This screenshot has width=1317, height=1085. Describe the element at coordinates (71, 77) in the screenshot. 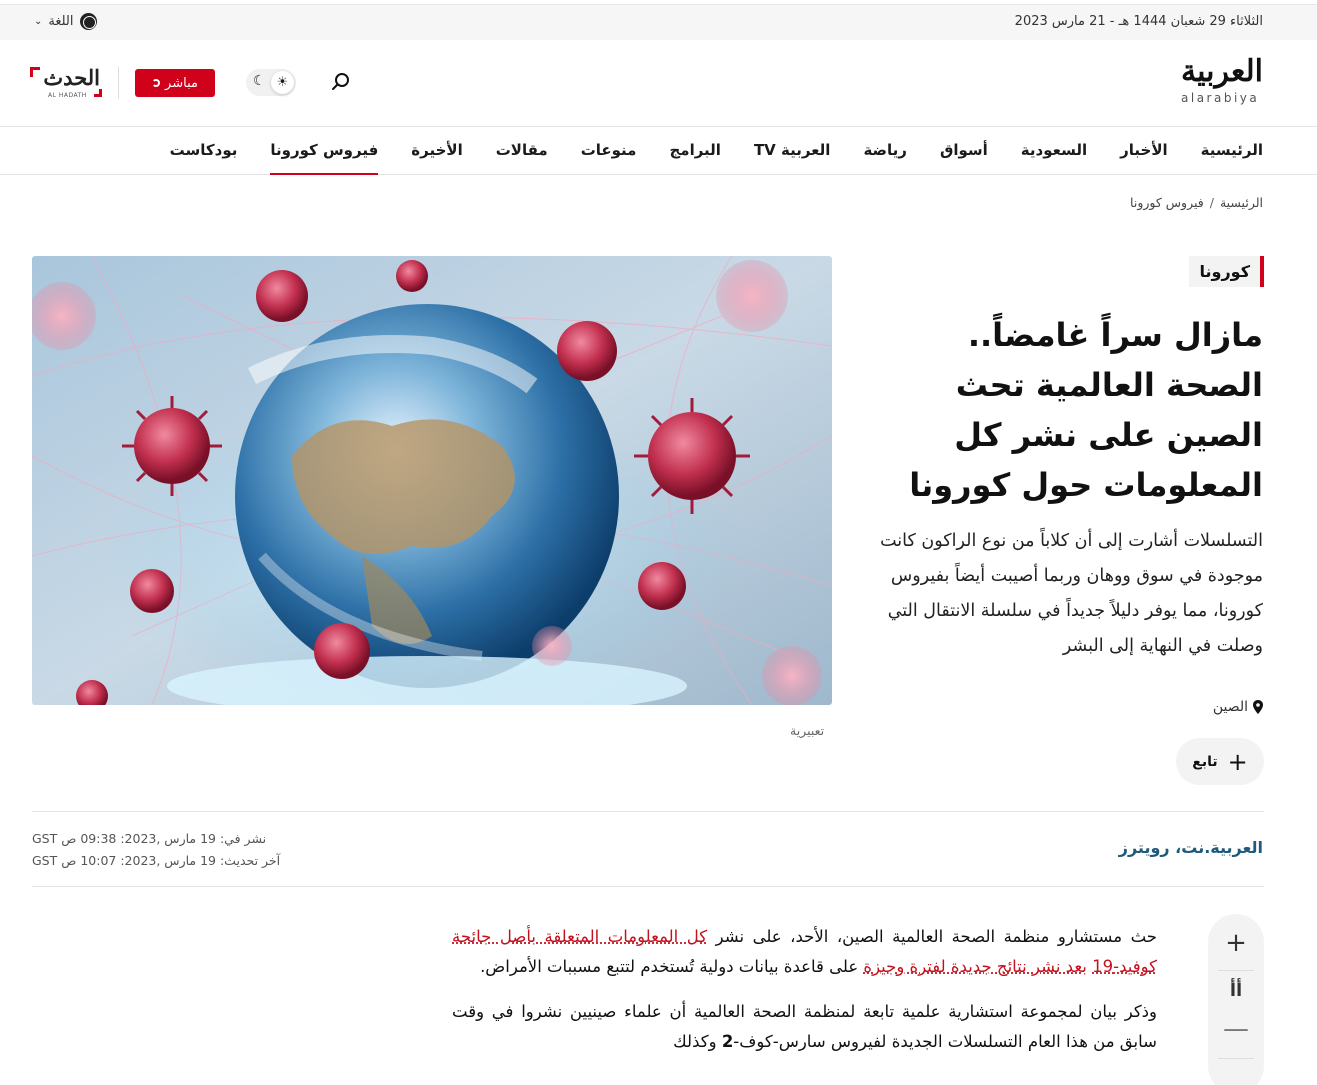

I see `alhadath-logo-arabic: الحدث` at that location.